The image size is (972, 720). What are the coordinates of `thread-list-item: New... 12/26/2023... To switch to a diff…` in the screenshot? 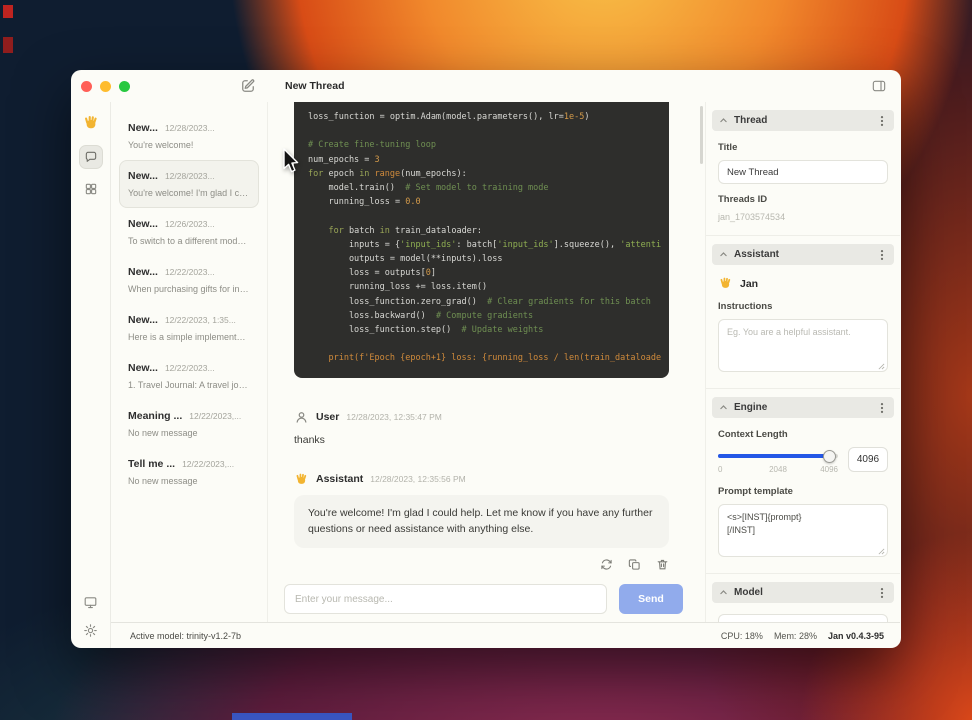 It's located at (189, 232).